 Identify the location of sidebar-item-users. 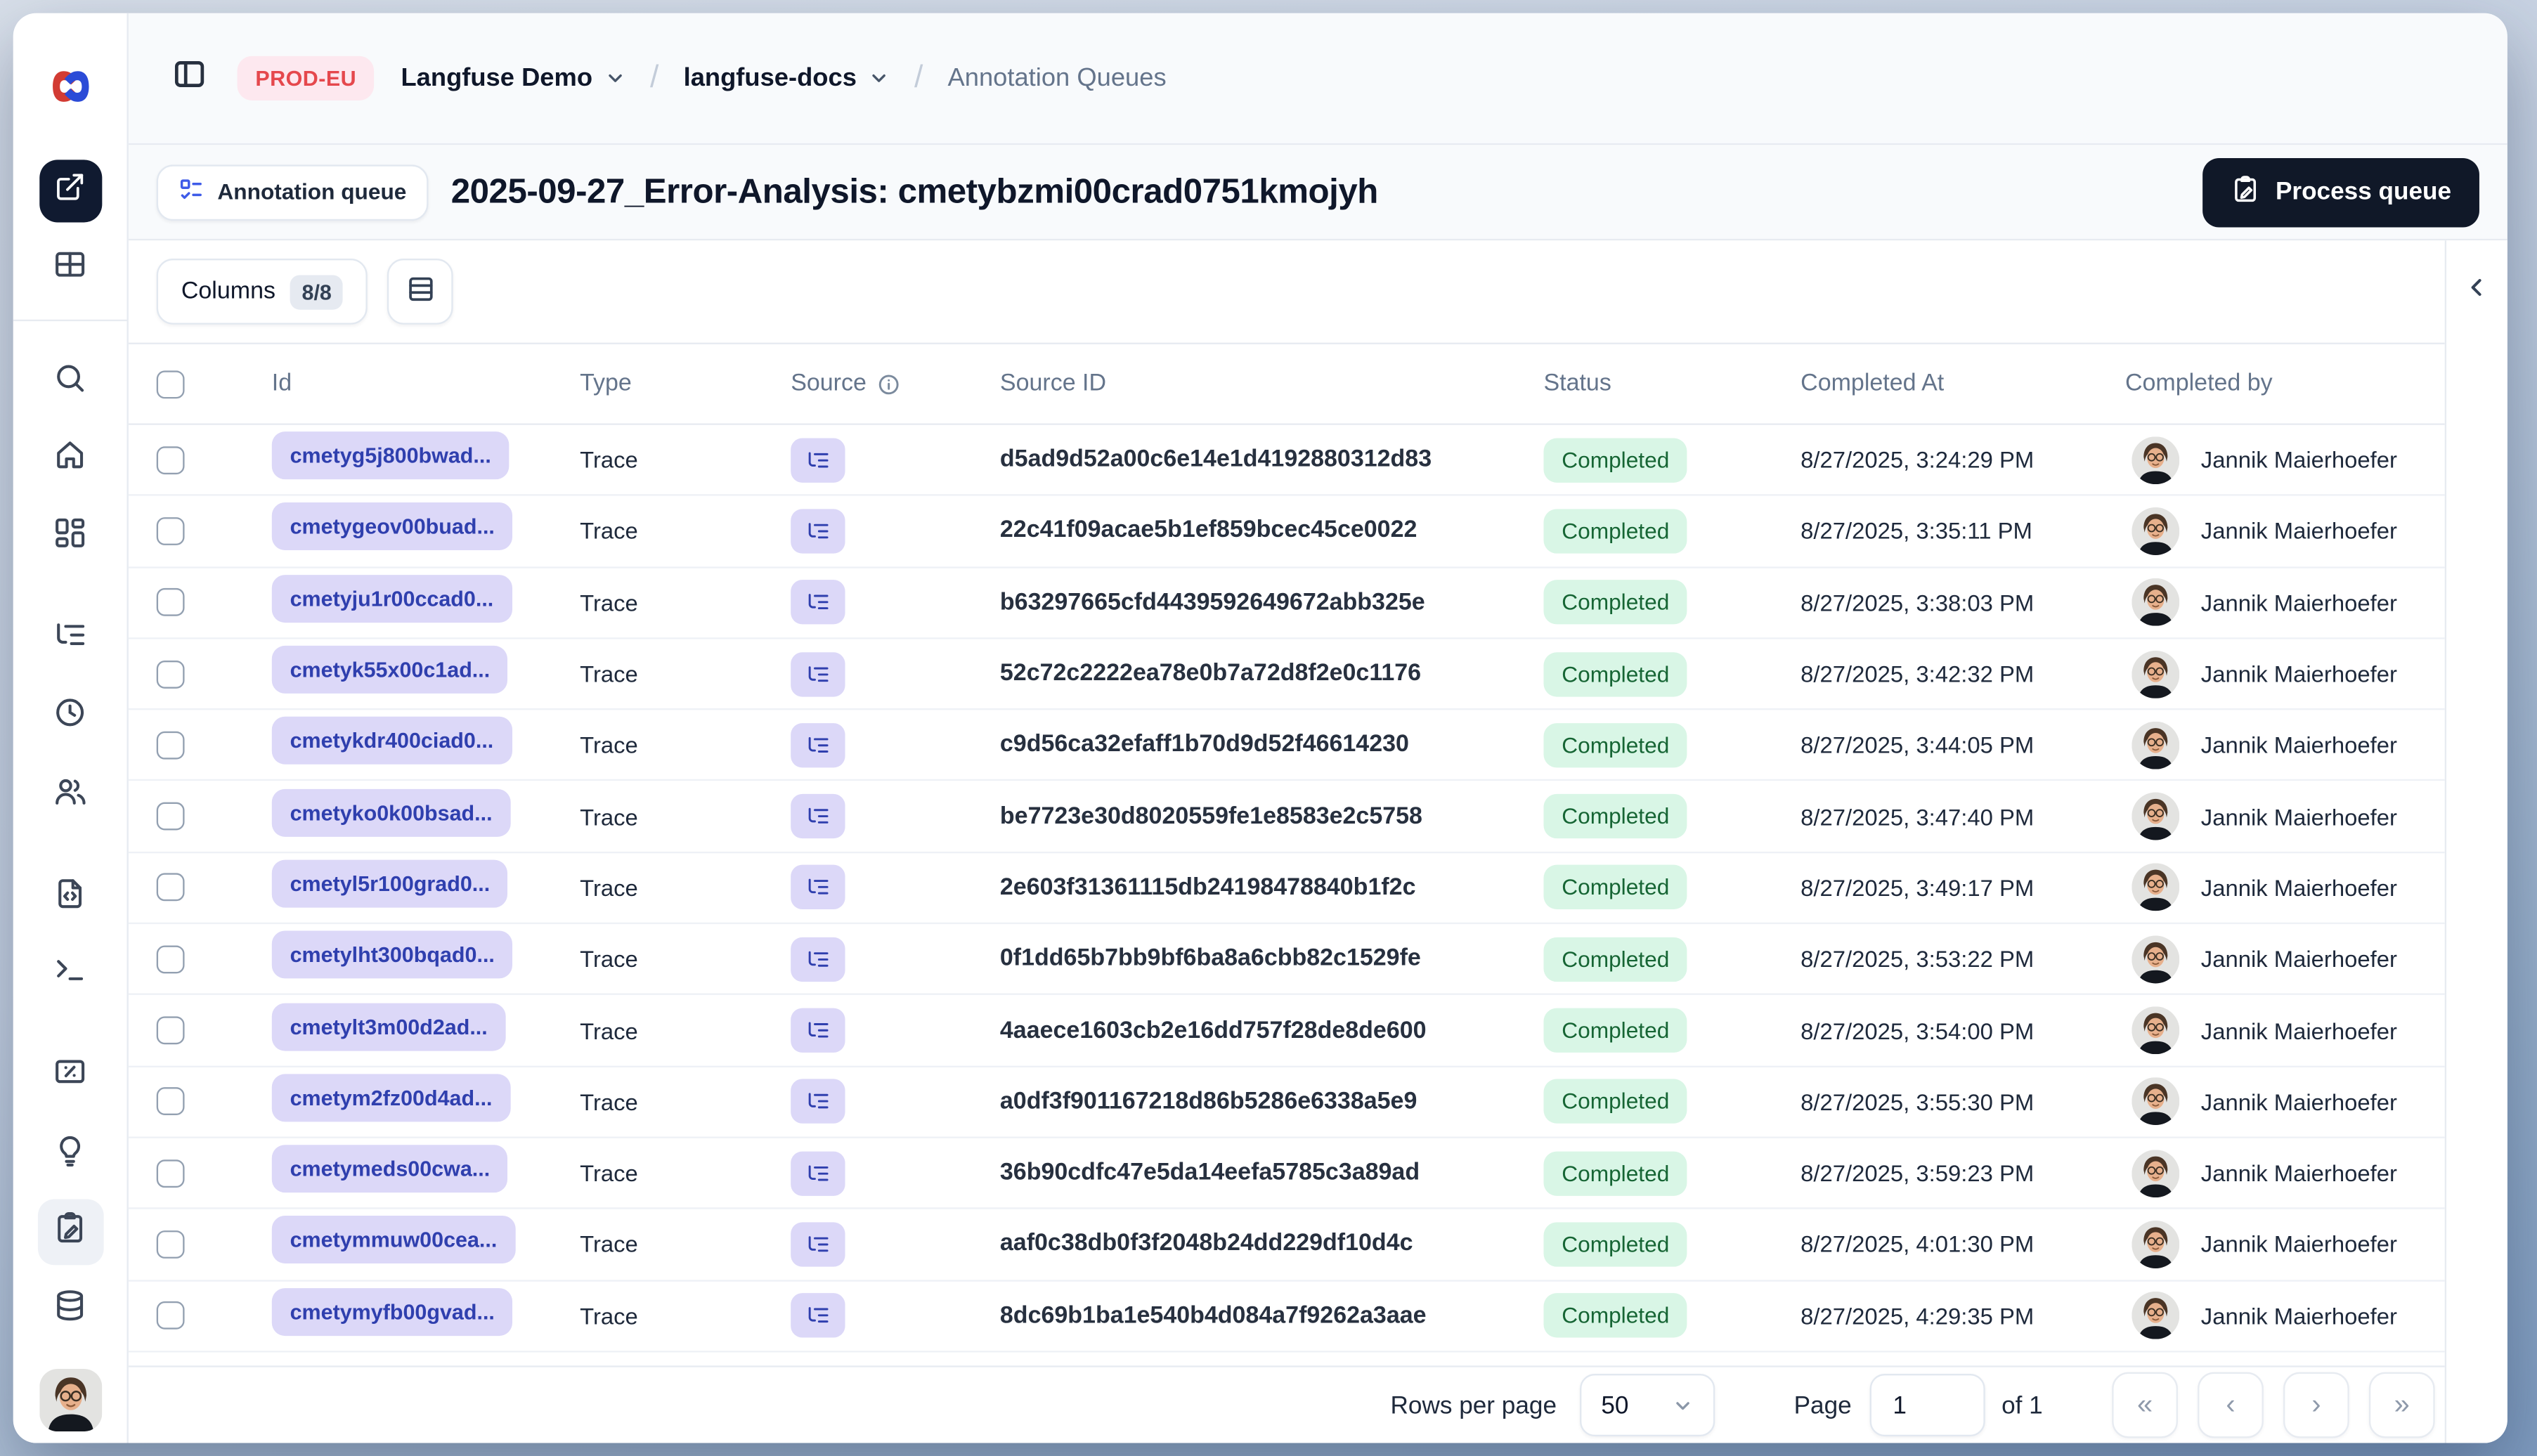
(70, 795).